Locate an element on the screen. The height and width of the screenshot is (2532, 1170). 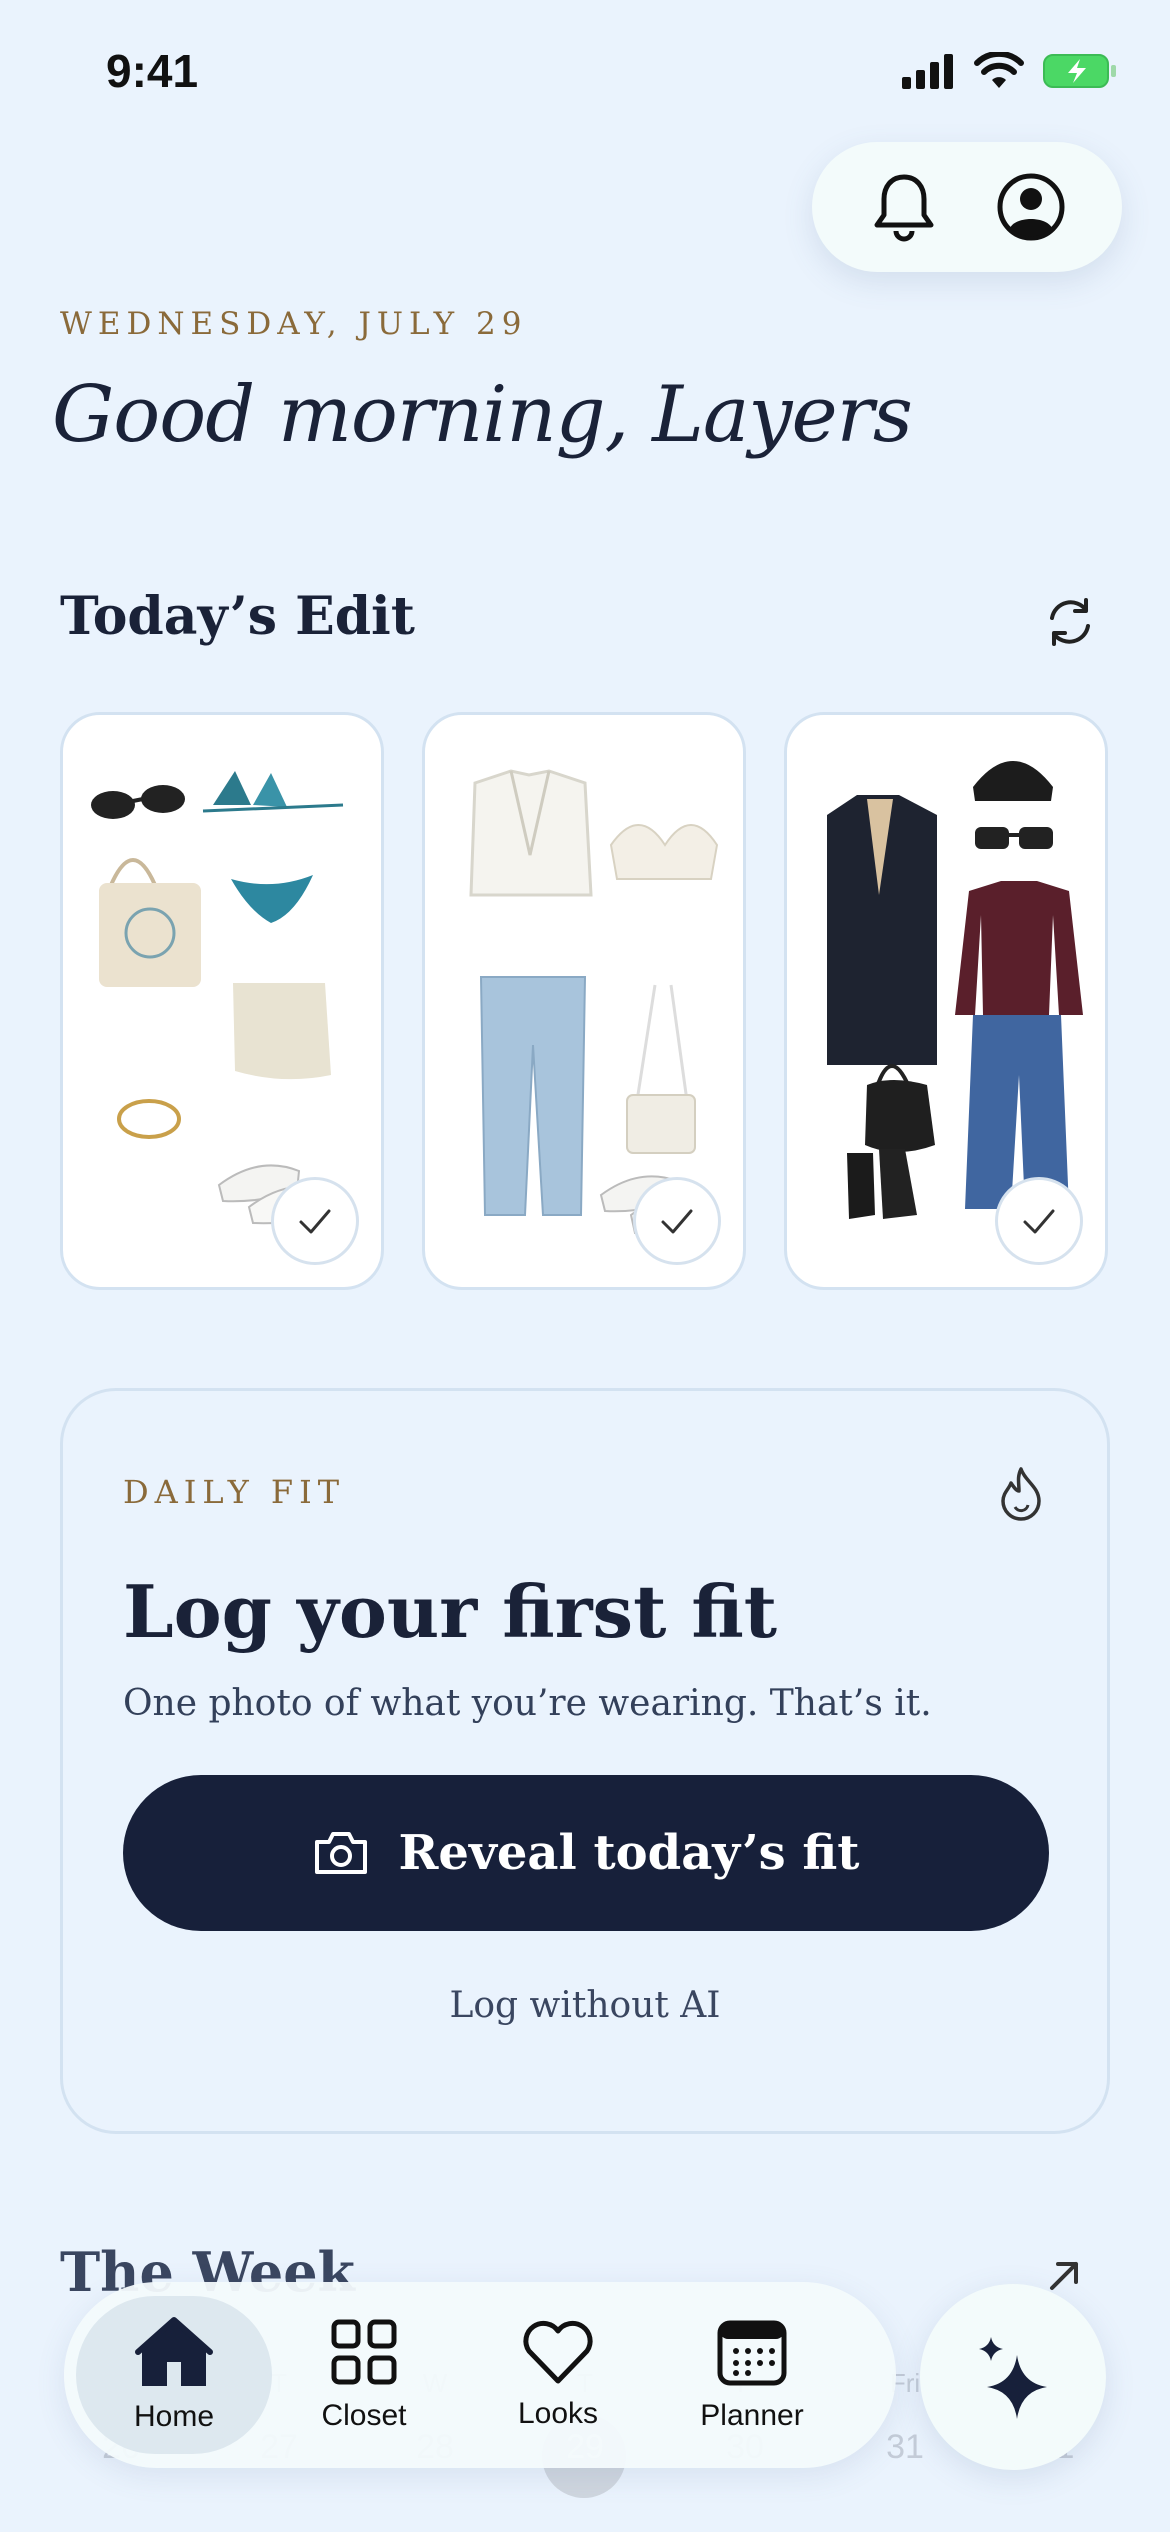
camera-icon is located at coordinates (340, 1853).